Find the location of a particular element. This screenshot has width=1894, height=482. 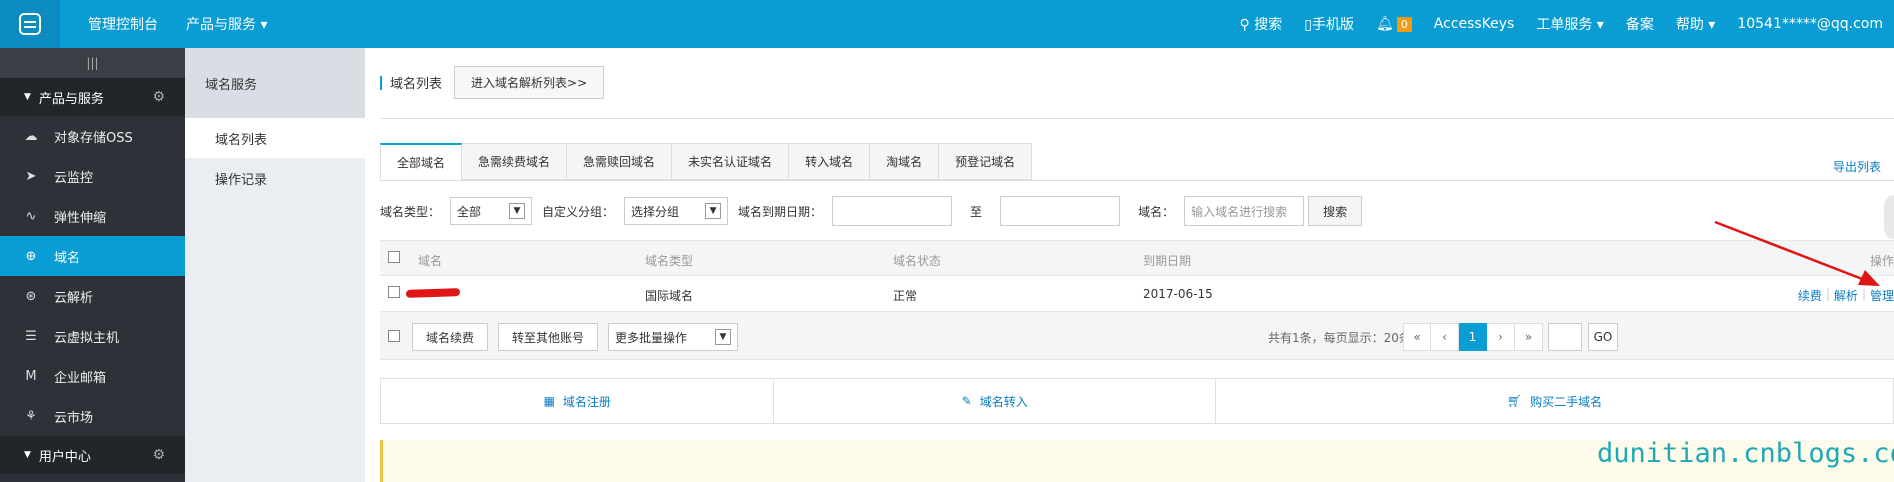

resolve-link: 解析 is located at coordinates (1846, 295).